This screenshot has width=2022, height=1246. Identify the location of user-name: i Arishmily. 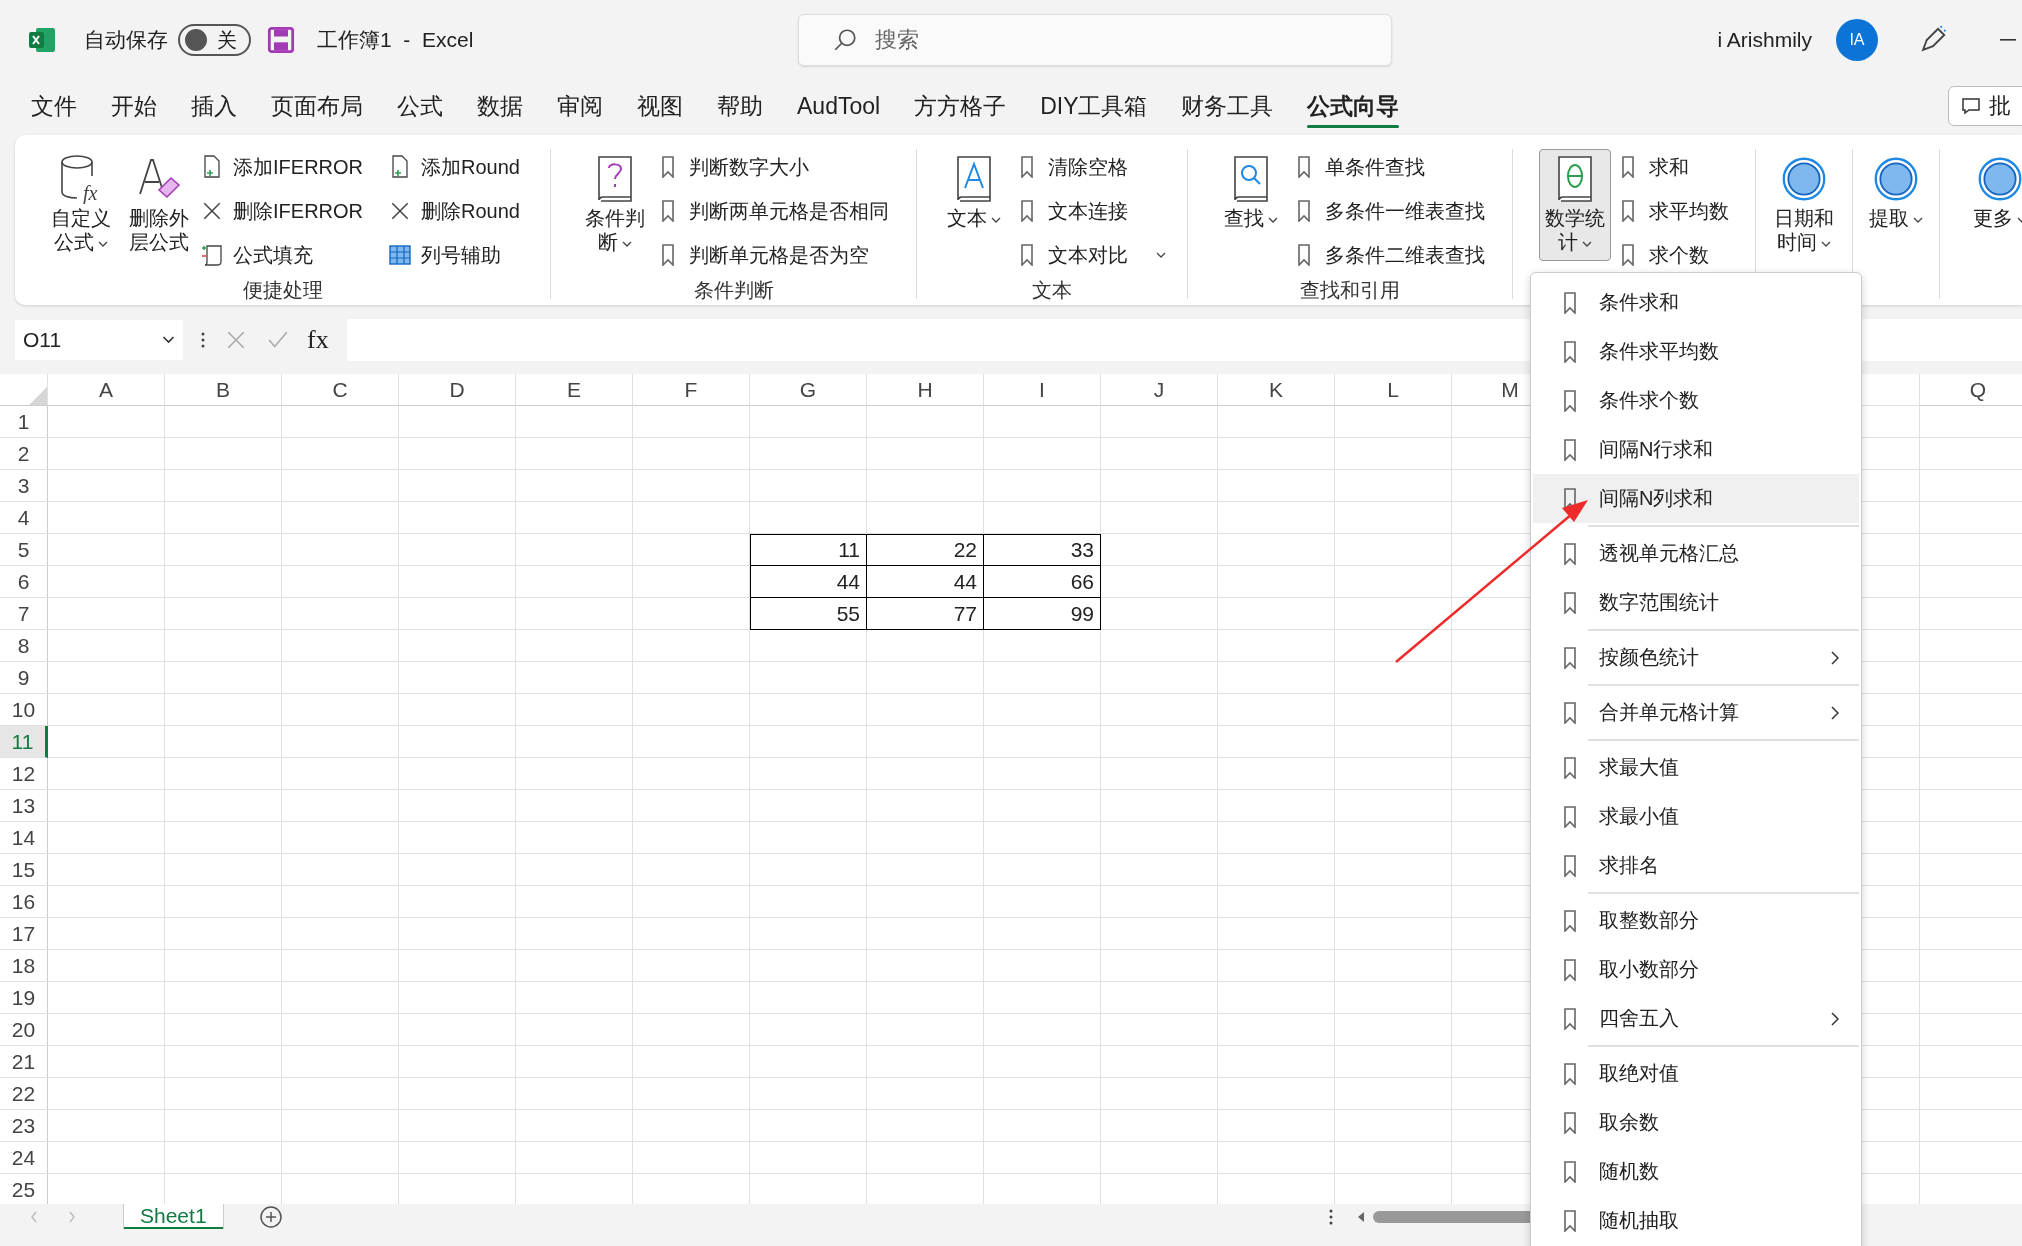
(1764, 40).